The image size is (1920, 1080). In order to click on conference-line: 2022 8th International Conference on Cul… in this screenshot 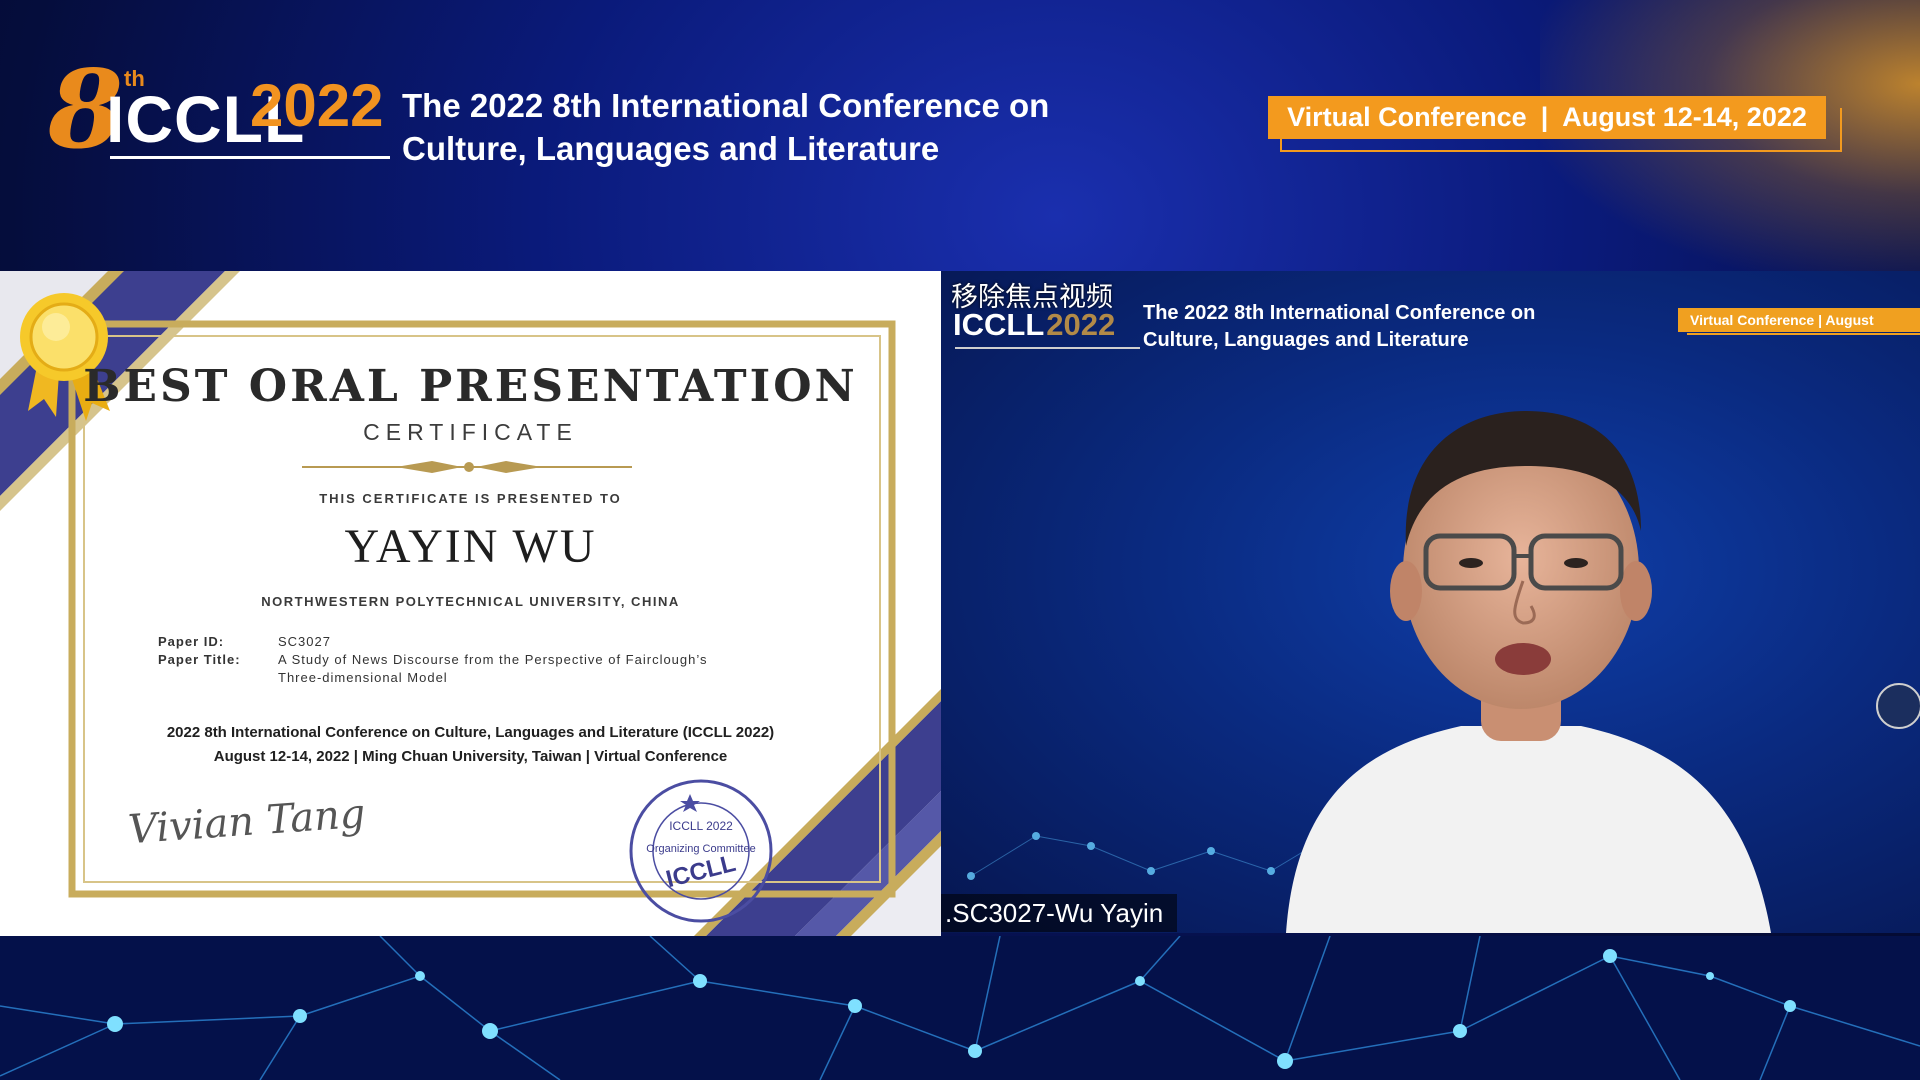, I will do `click(470, 732)`.